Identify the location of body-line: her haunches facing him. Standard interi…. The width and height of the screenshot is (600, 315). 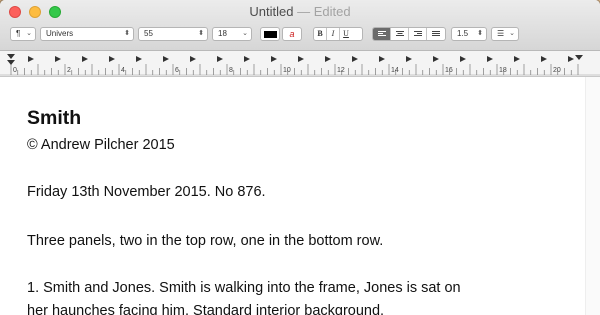
(206, 309).